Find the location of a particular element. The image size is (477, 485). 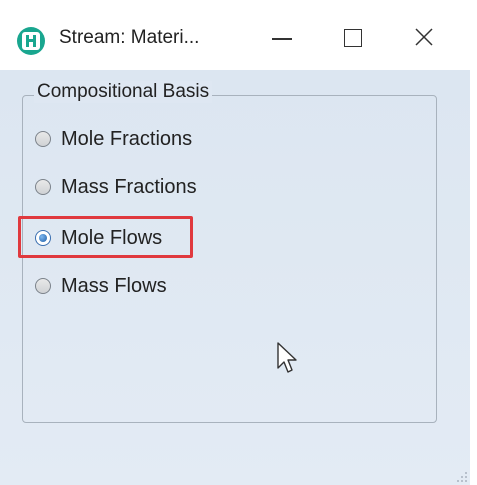

option-mole-fractions: Mole Fractions is located at coordinates (113, 139).